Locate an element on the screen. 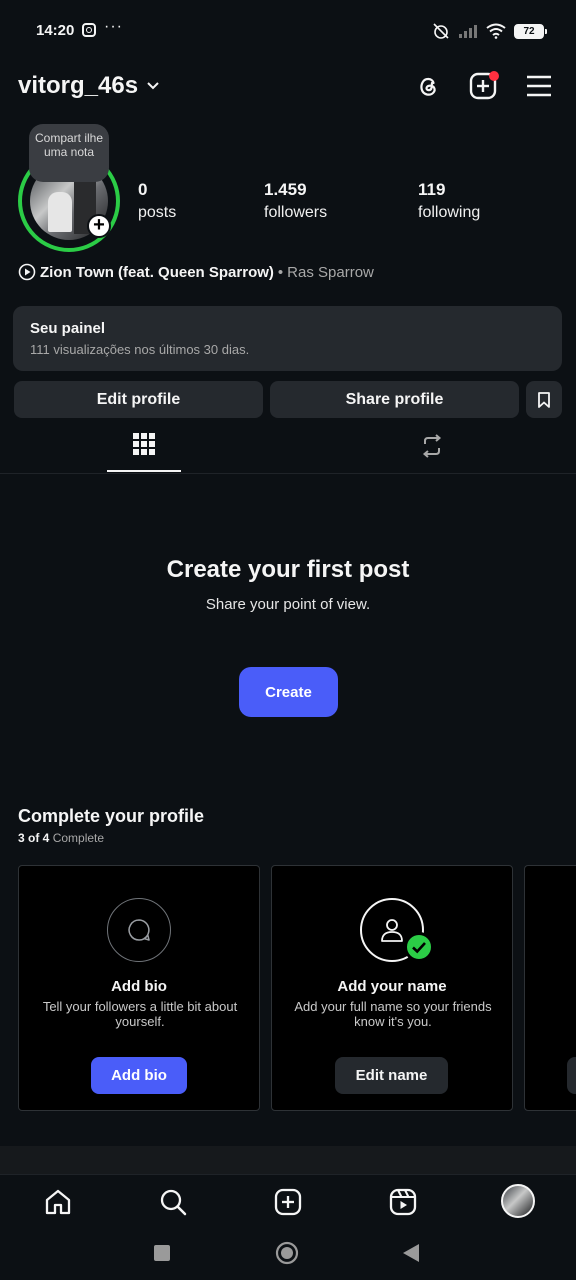 This screenshot has height=1280, width=576. stat-followers: 1.459 followers is located at coordinates (295, 201).